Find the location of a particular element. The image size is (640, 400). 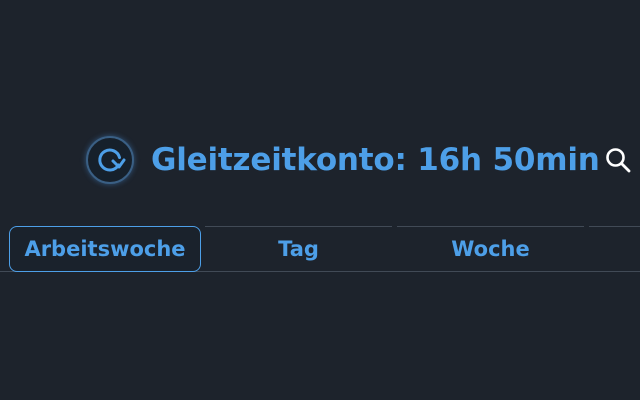

header: Gleitzeitkonto: 16h 50min is located at coordinates (320, 161).